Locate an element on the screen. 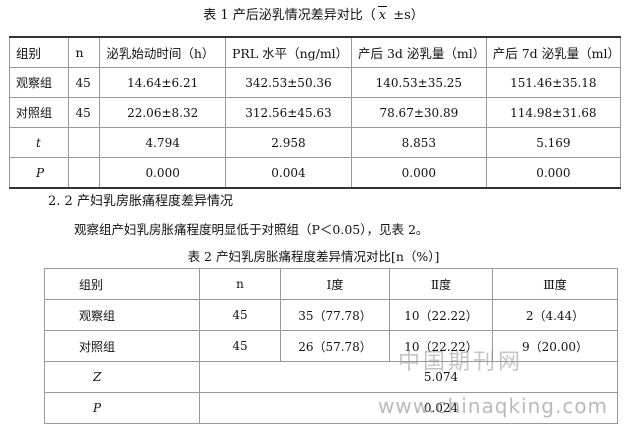 The width and height of the screenshot is (627, 424). table1-cell: 观察组 is located at coordinates (39, 82).